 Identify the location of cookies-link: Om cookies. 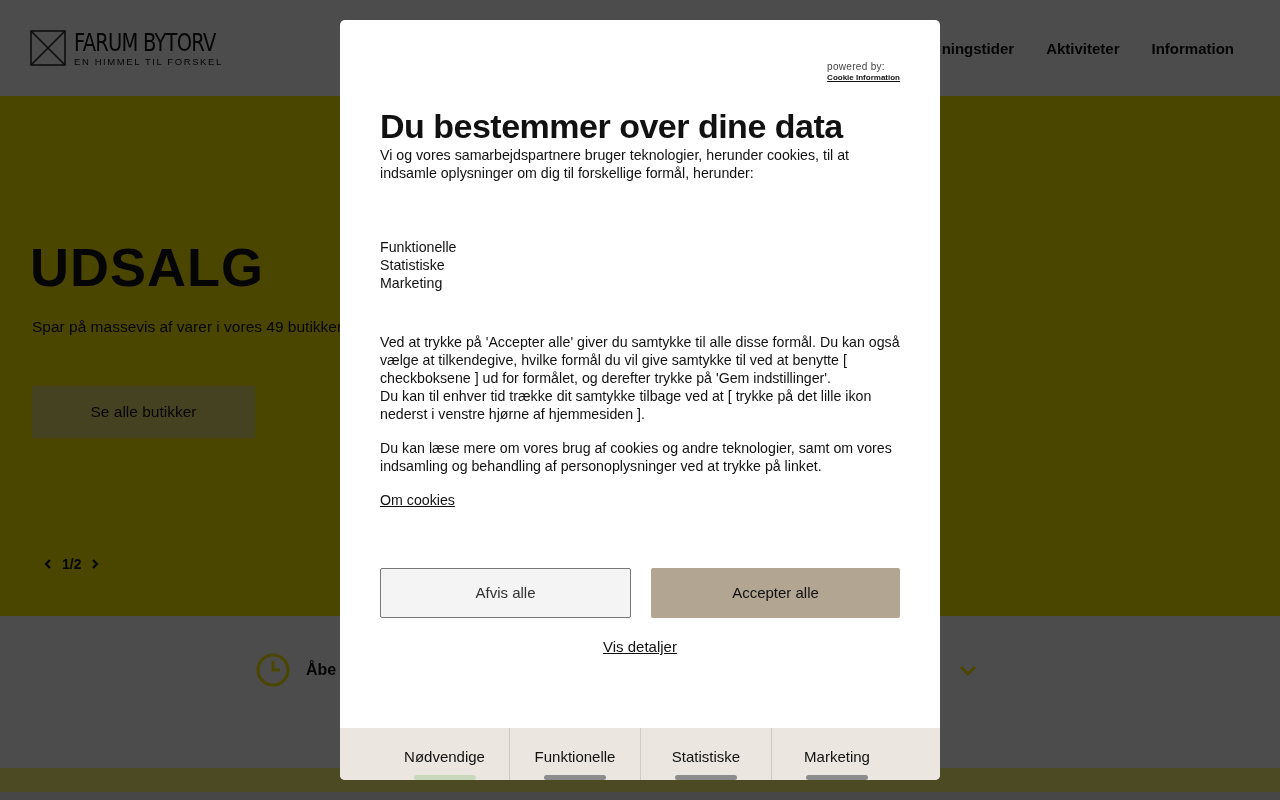
(417, 500).